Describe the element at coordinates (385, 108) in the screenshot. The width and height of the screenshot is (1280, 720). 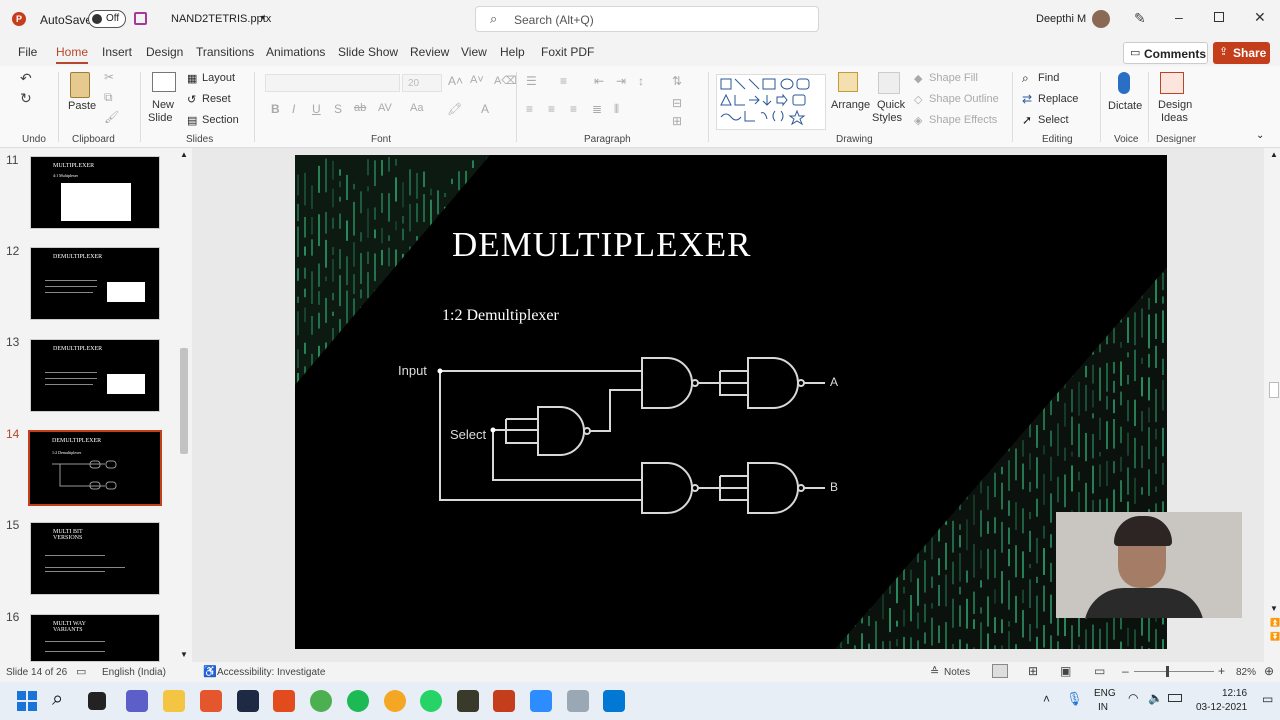
I see `char-spacing-icon: AV` at that location.